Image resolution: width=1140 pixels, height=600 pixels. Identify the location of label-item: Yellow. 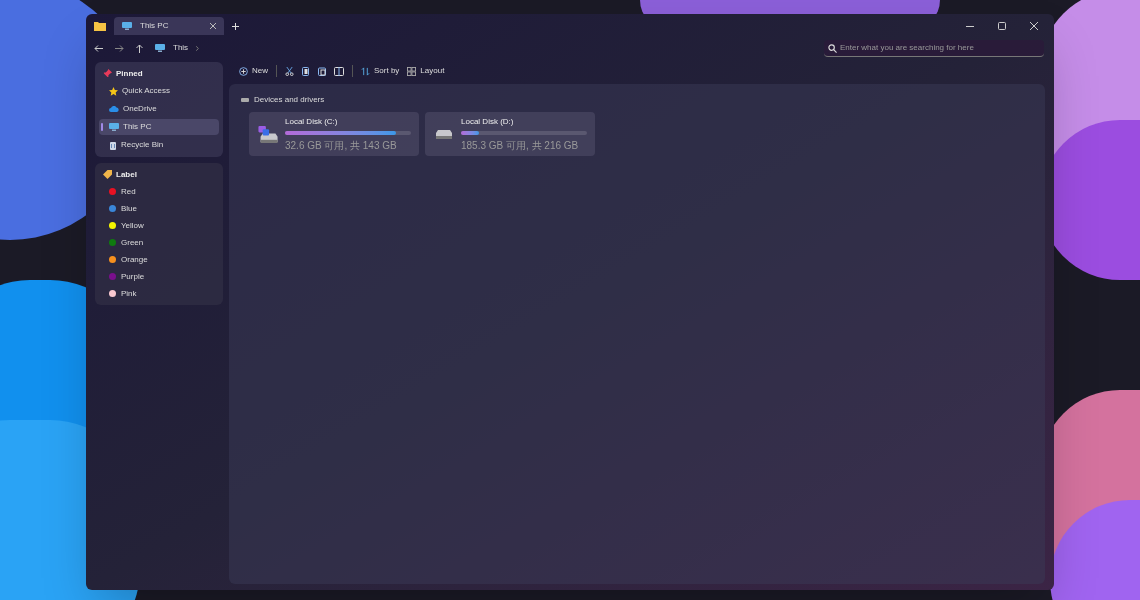
(159, 225).